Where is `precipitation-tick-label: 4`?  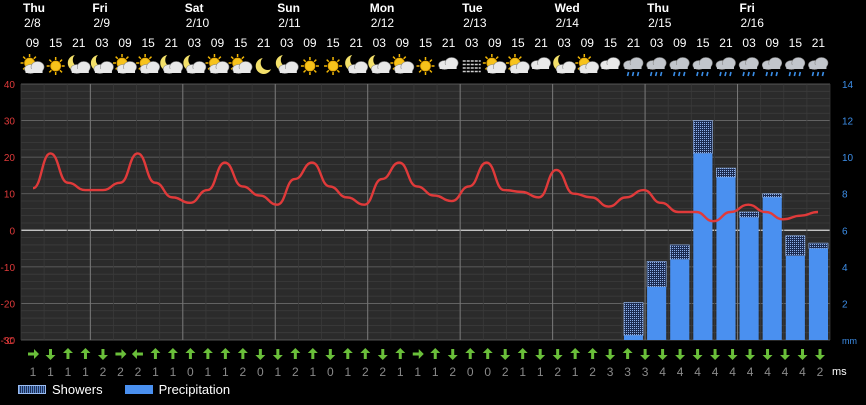 precipitation-tick-label: 4 is located at coordinates (845, 268).